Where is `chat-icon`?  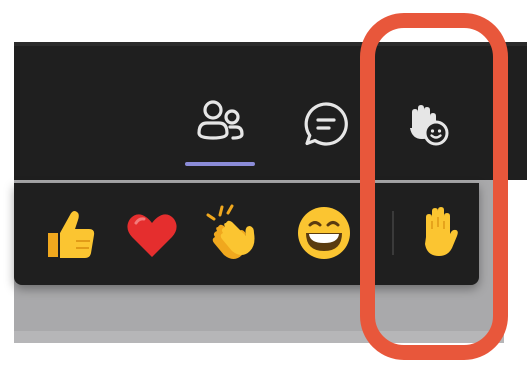 chat-icon is located at coordinates (326, 126).